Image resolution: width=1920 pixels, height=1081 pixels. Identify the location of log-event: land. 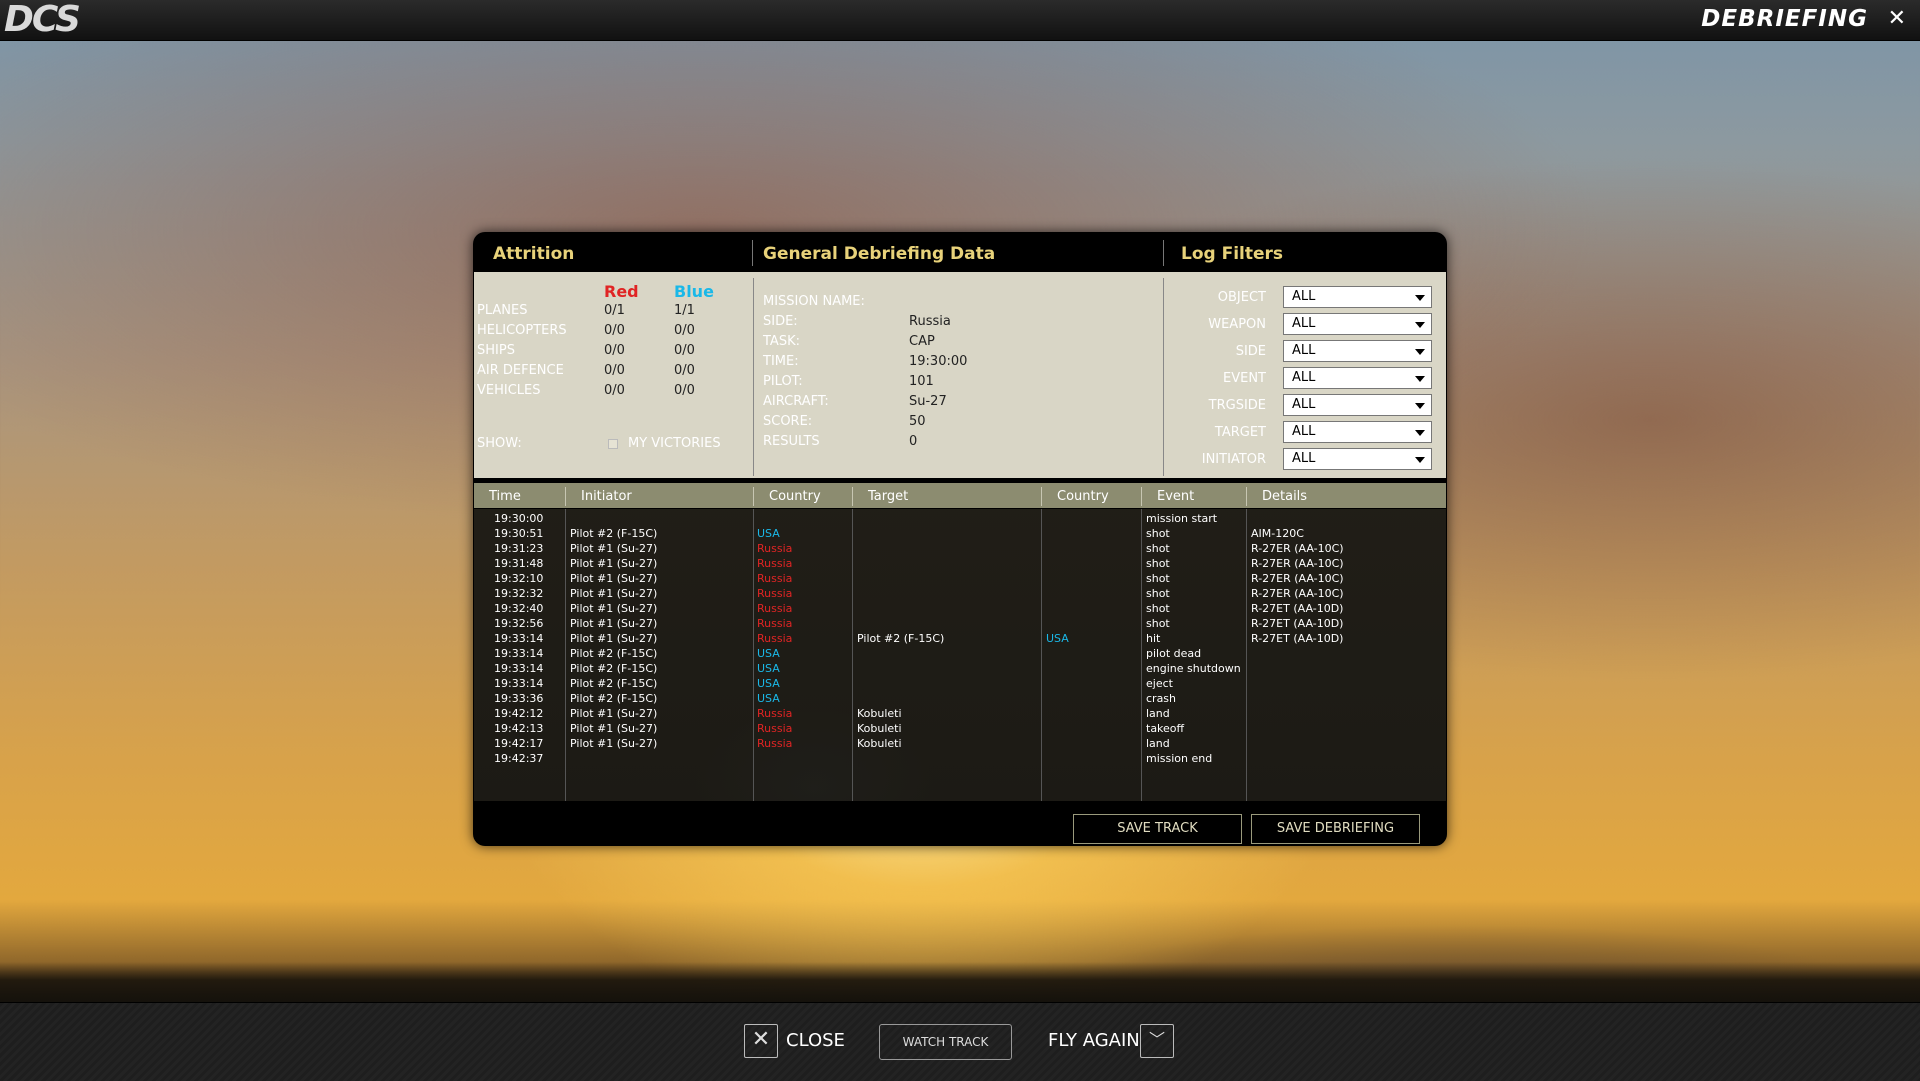
(1158, 713).